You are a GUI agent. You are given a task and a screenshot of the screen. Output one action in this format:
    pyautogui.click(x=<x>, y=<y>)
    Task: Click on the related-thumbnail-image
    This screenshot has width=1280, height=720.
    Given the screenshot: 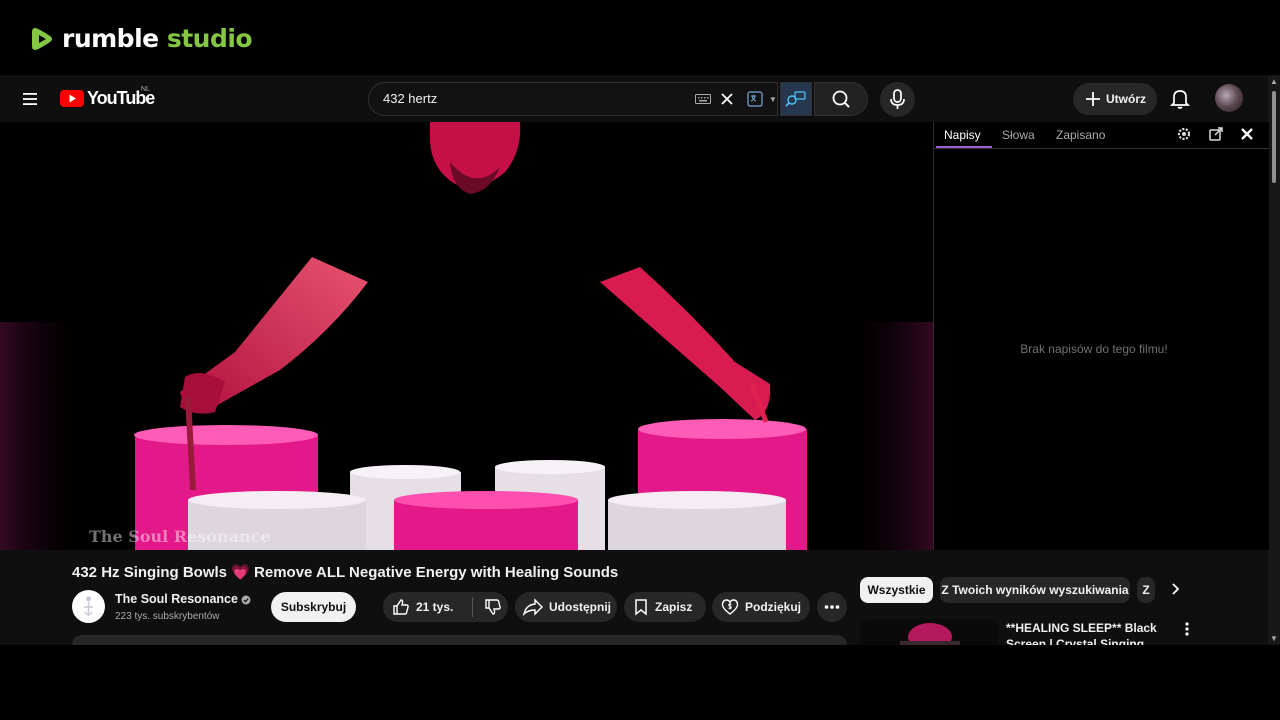 What is the action you would take?
    pyautogui.click(x=930, y=634)
    